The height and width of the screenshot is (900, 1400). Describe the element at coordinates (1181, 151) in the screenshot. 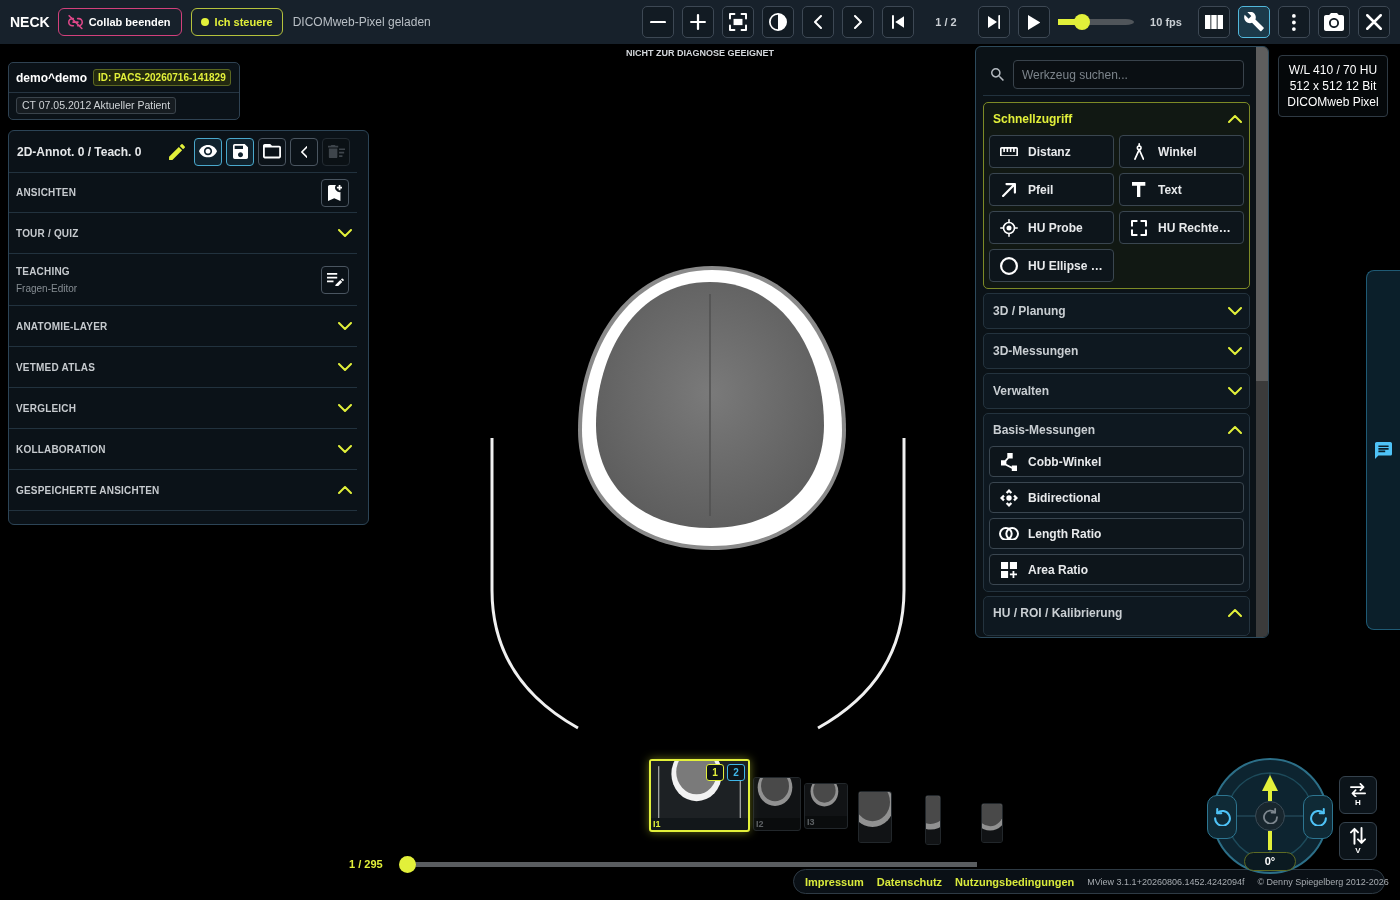

I see `tool-button: Winkel` at that location.